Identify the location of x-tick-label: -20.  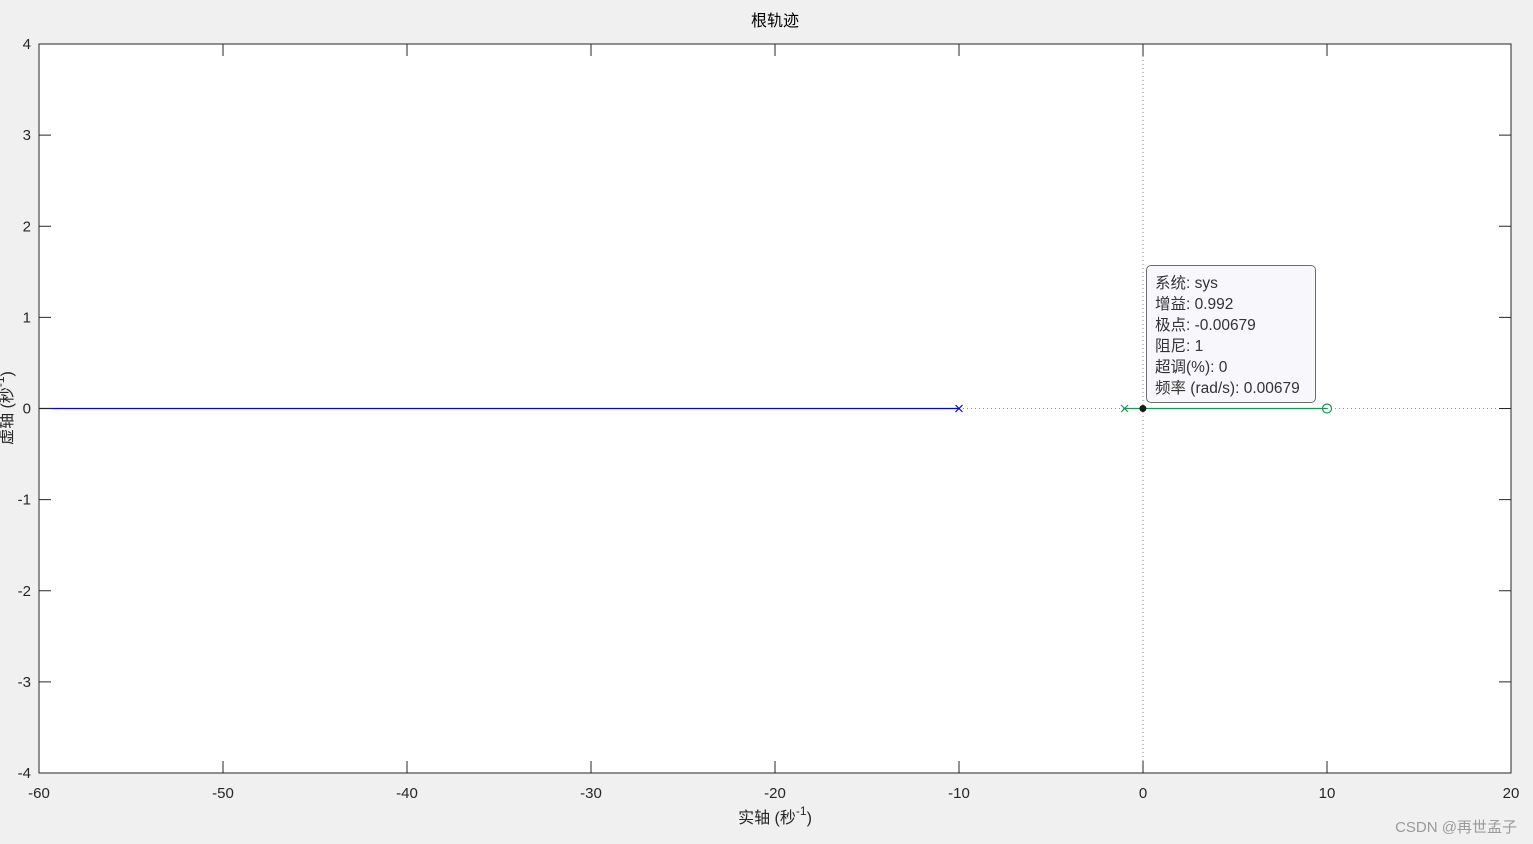
(775, 793).